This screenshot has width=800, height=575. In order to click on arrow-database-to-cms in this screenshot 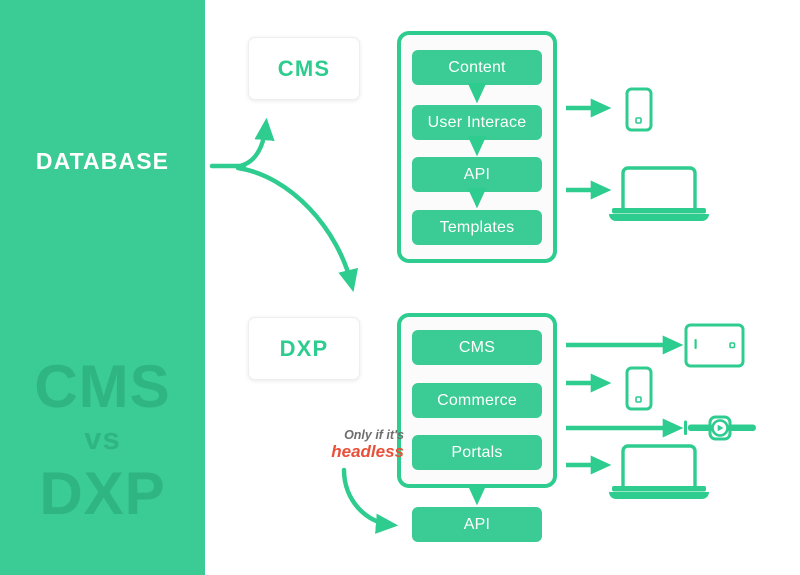, I will do `click(256, 143)`.